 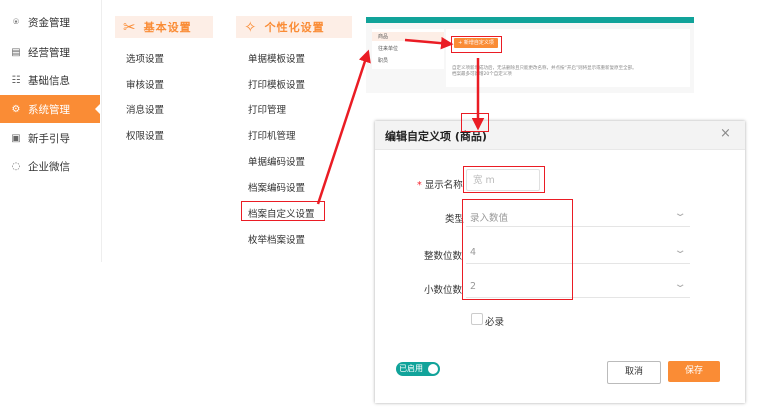 I want to click on annotation-arrows, so click(x=400, y=120).